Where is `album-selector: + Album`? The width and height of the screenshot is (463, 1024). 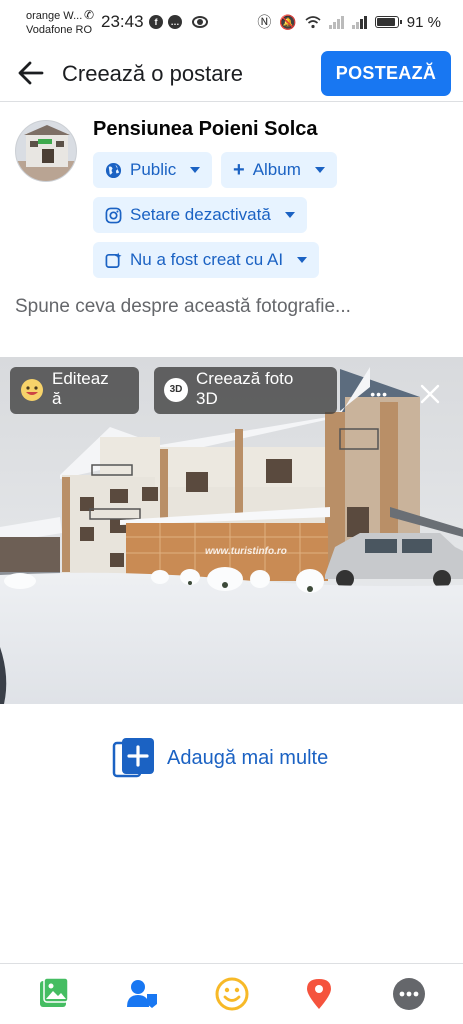 album-selector: + Album is located at coordinates (279, 170).